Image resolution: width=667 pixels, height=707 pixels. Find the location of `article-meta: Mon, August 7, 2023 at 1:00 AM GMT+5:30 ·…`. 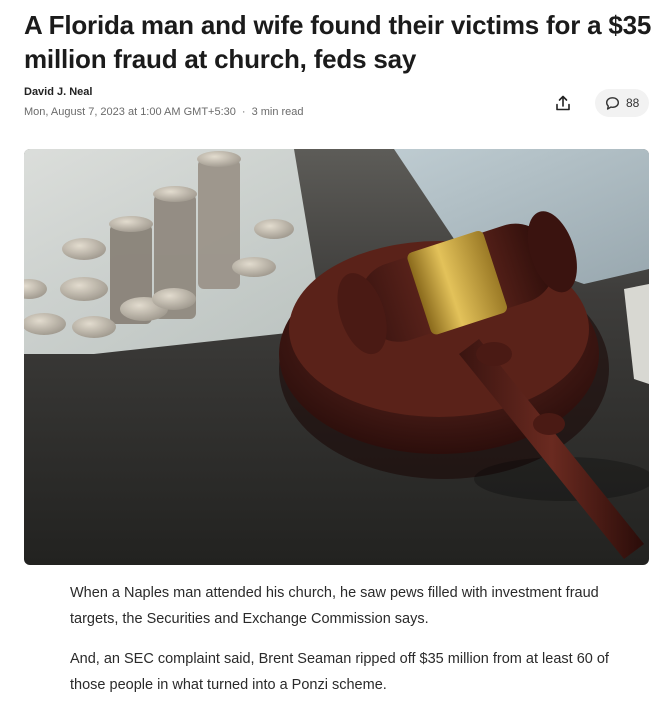

article-meta: Mon, August 7, 2023 at 1:00 AM GMT+5:30 ·… is located at coordinates (164, 112).